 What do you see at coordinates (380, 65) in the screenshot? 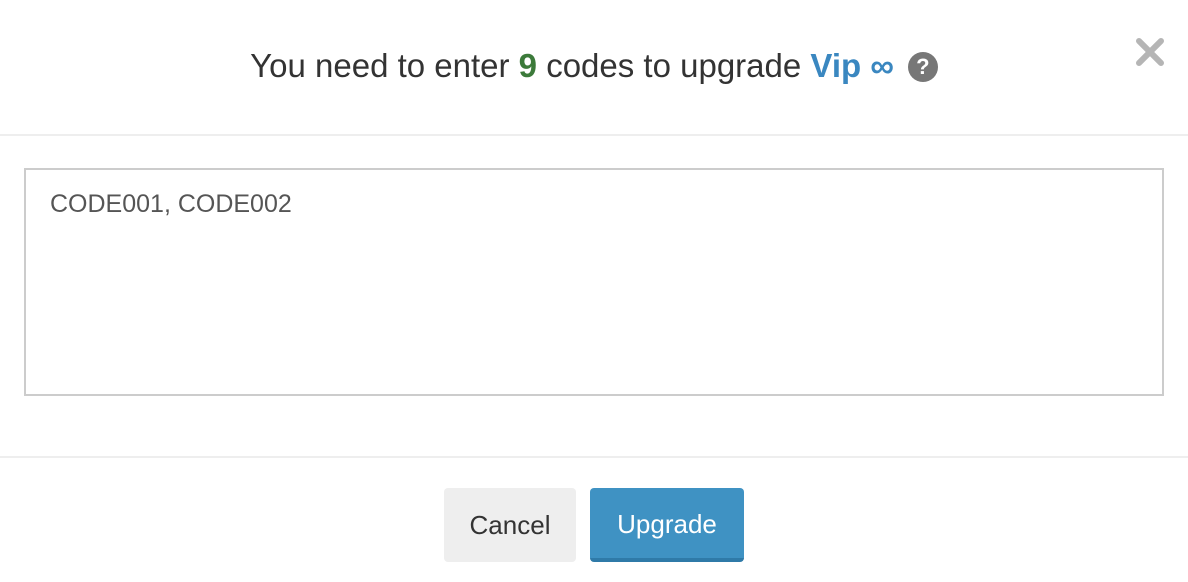
I see `title-prefix: You need to enter` at bounding box center [380, 65].